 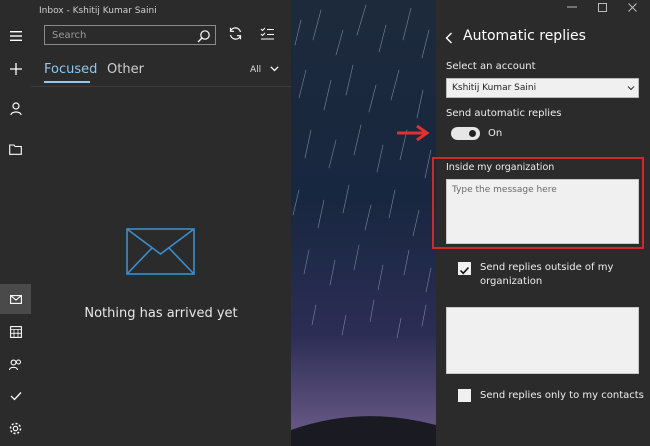 What do you see at coordinates (465, 133) in the screenshot?
I see `automatic-replies-toggle` at bounding box center [465, 133].